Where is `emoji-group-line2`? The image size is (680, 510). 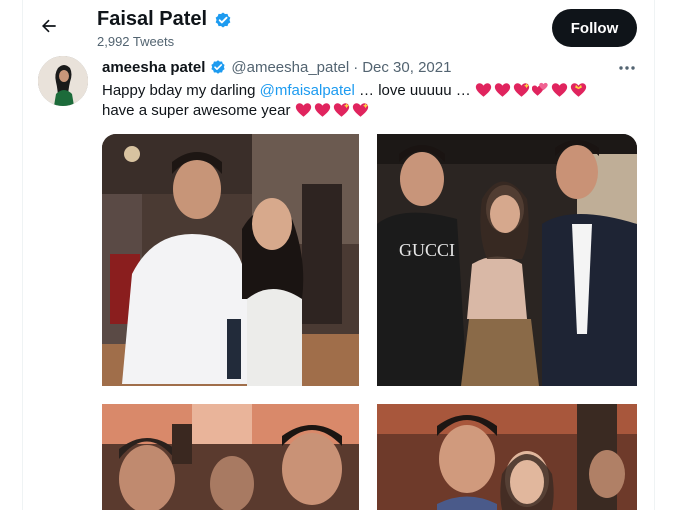 emoji-group-line2 is located at coordinates (332, 110).